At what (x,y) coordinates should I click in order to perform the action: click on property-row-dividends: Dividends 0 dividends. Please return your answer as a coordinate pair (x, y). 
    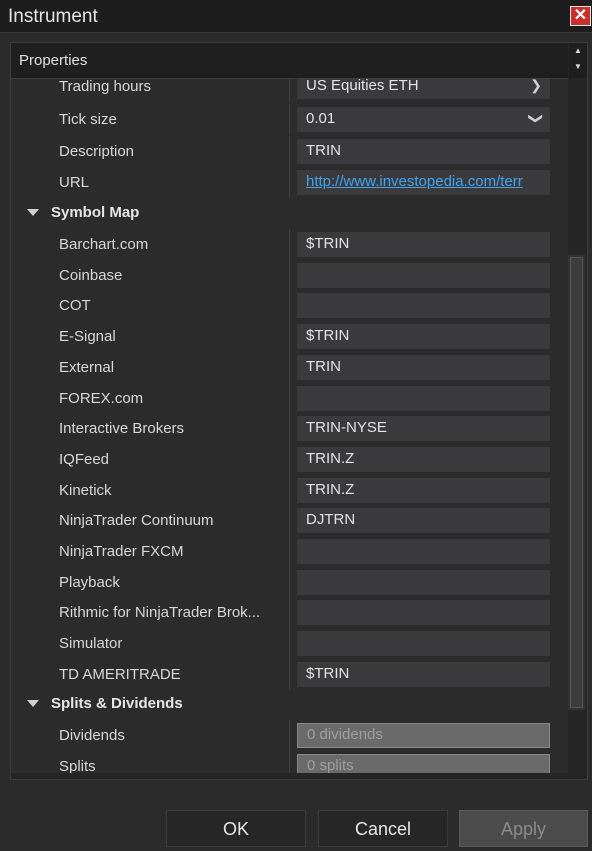
    Looking at the image, I should click on (289, 735).